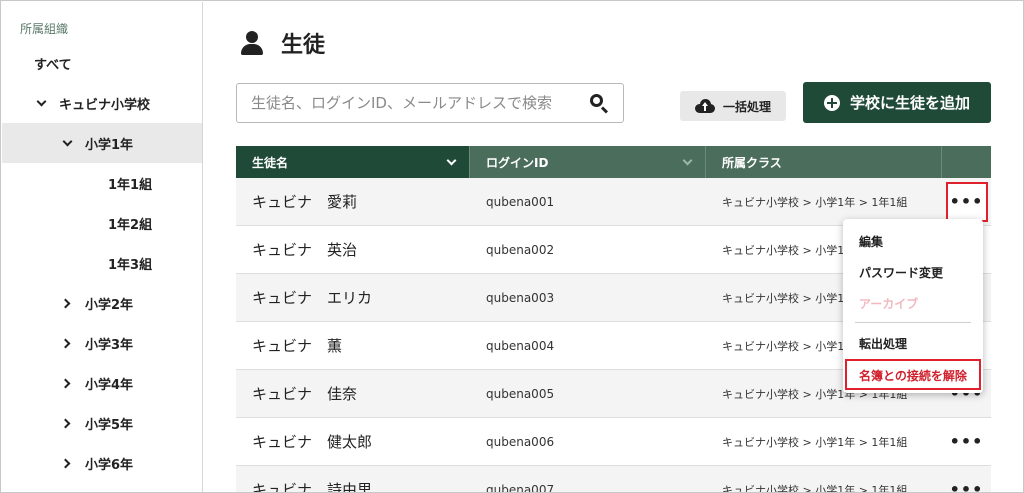 The height and width of the screenshot is (493, 1024). What do you see at coordinates (824, 162) in the screenshot?
I see `column-header-class: 所属クラス` at bounding box center [824, 162].